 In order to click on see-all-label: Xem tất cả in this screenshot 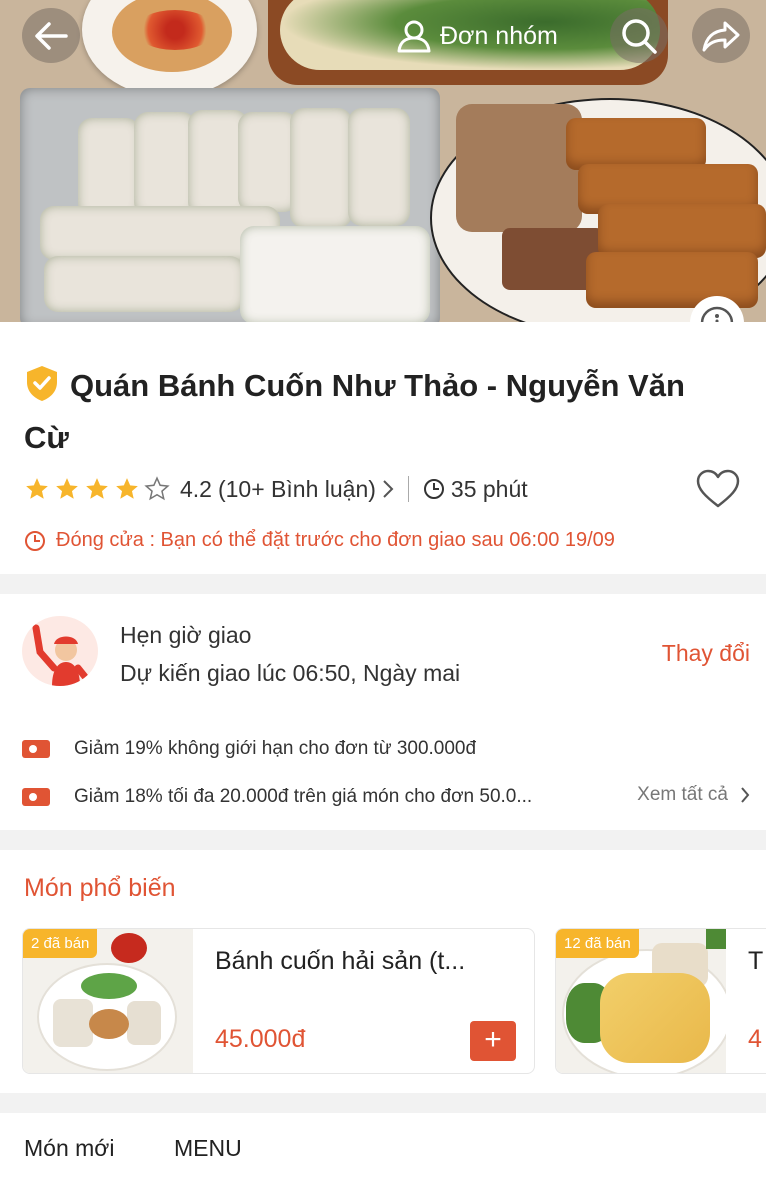, I will do `click(682, 794)`.